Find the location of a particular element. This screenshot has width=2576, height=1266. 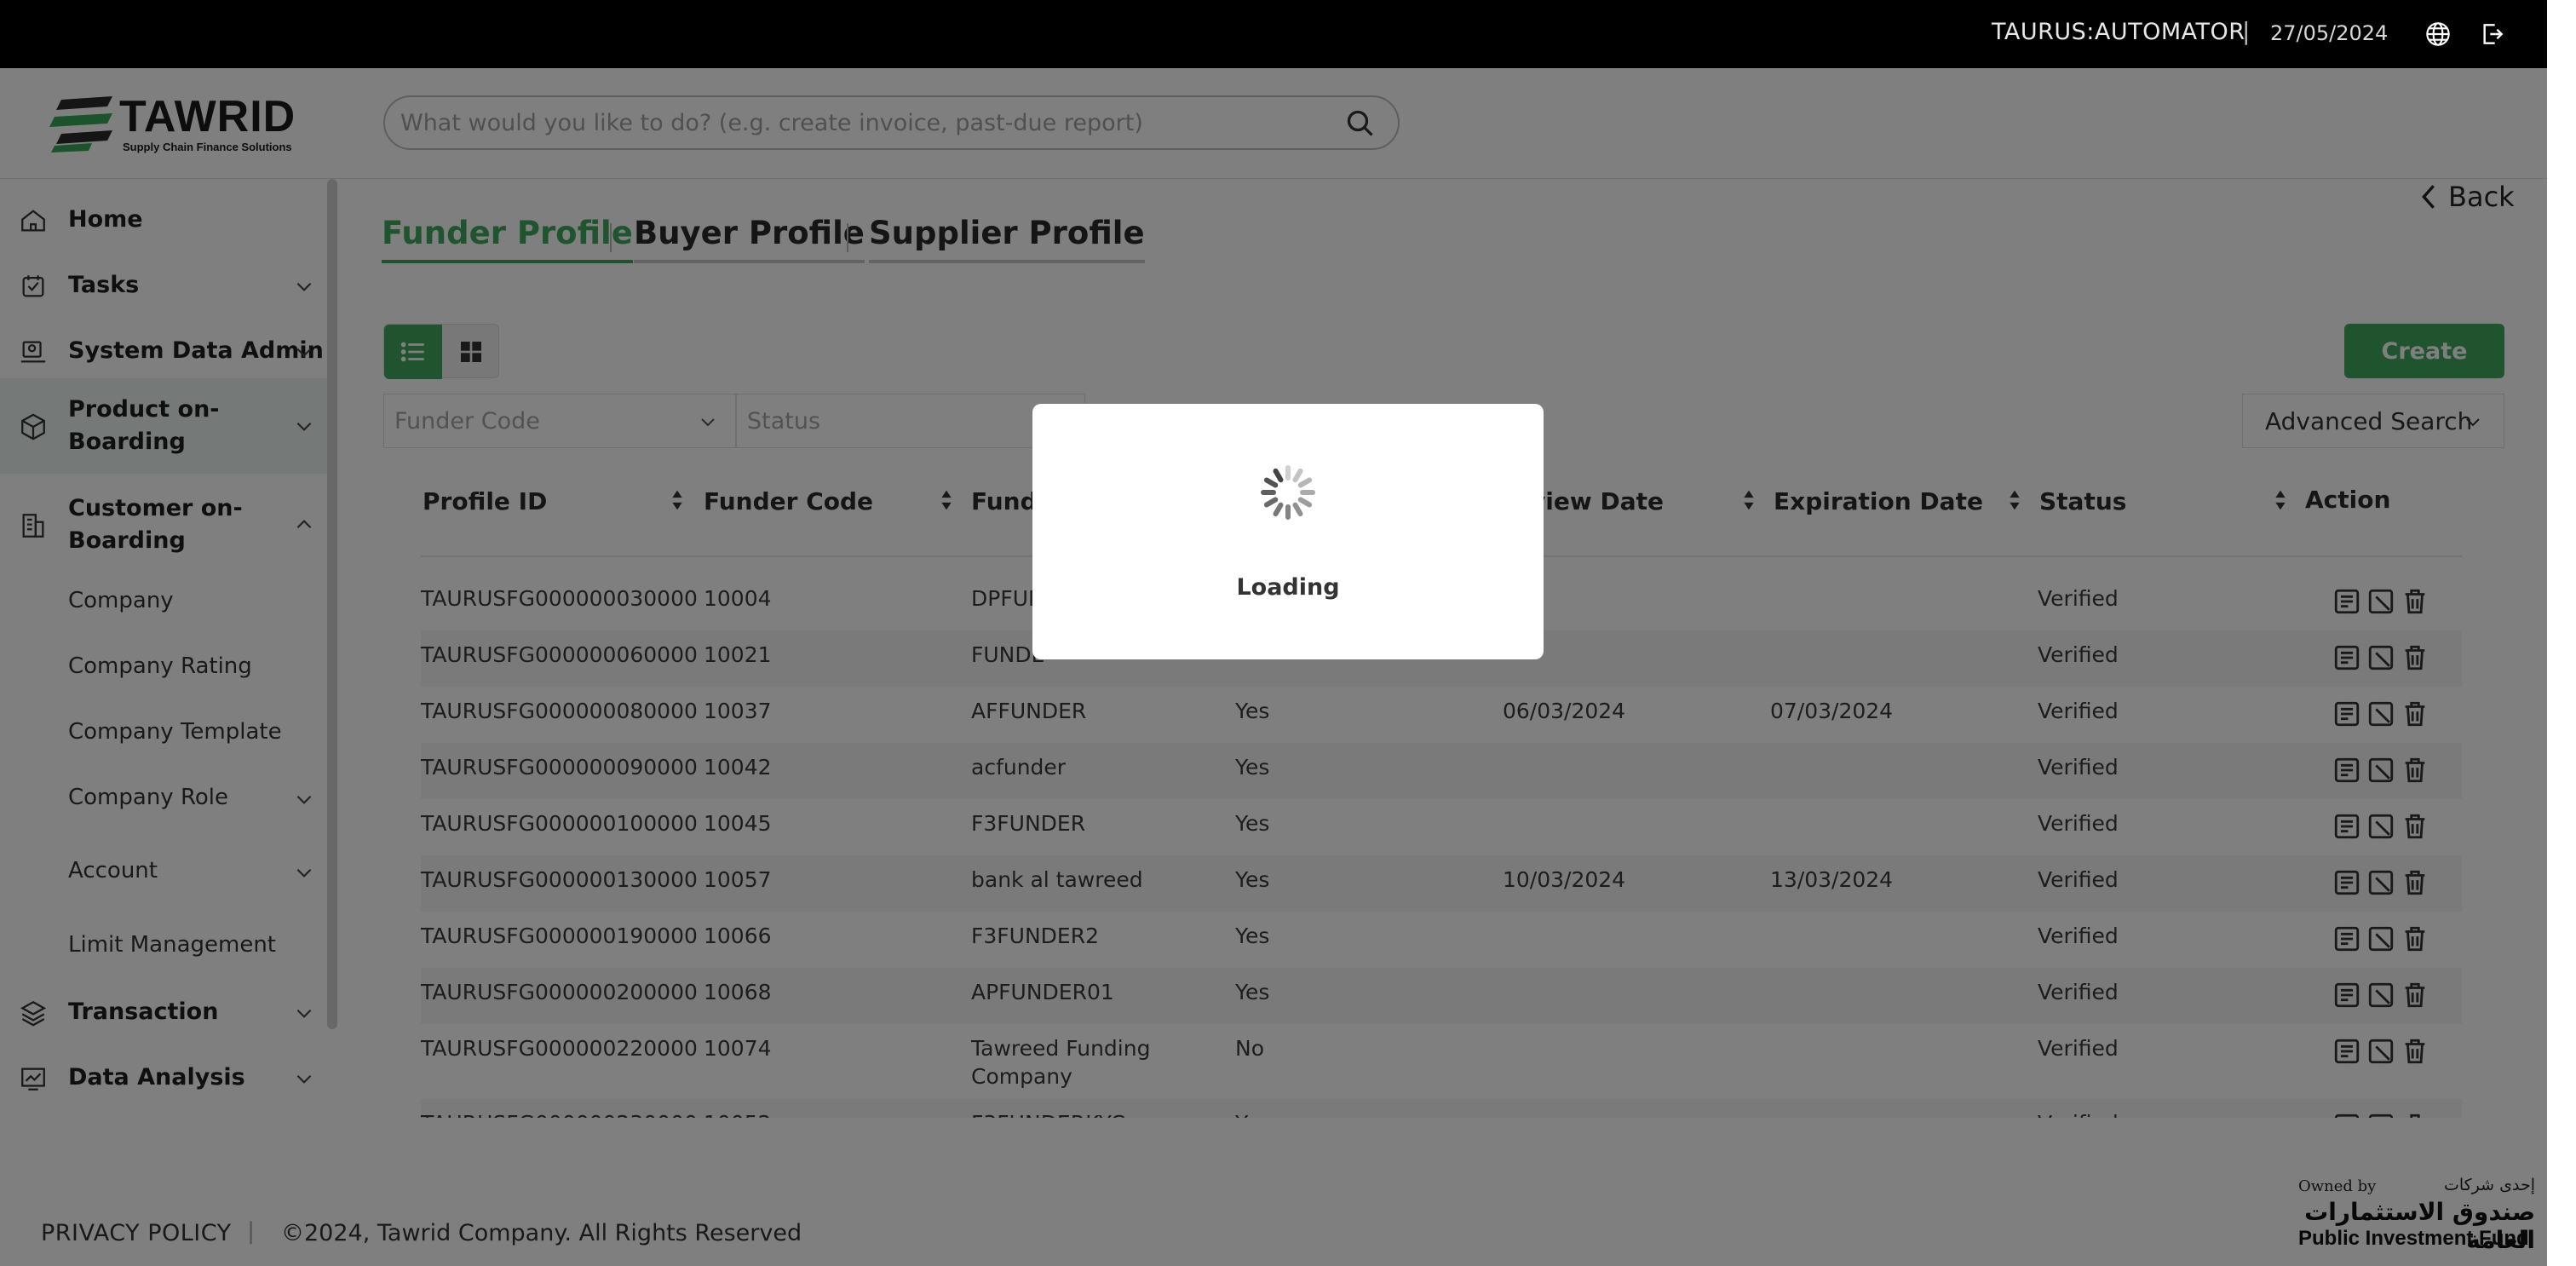

current-user: TAURUS:AUTOMATOR is located at coordinates (2119, 32).